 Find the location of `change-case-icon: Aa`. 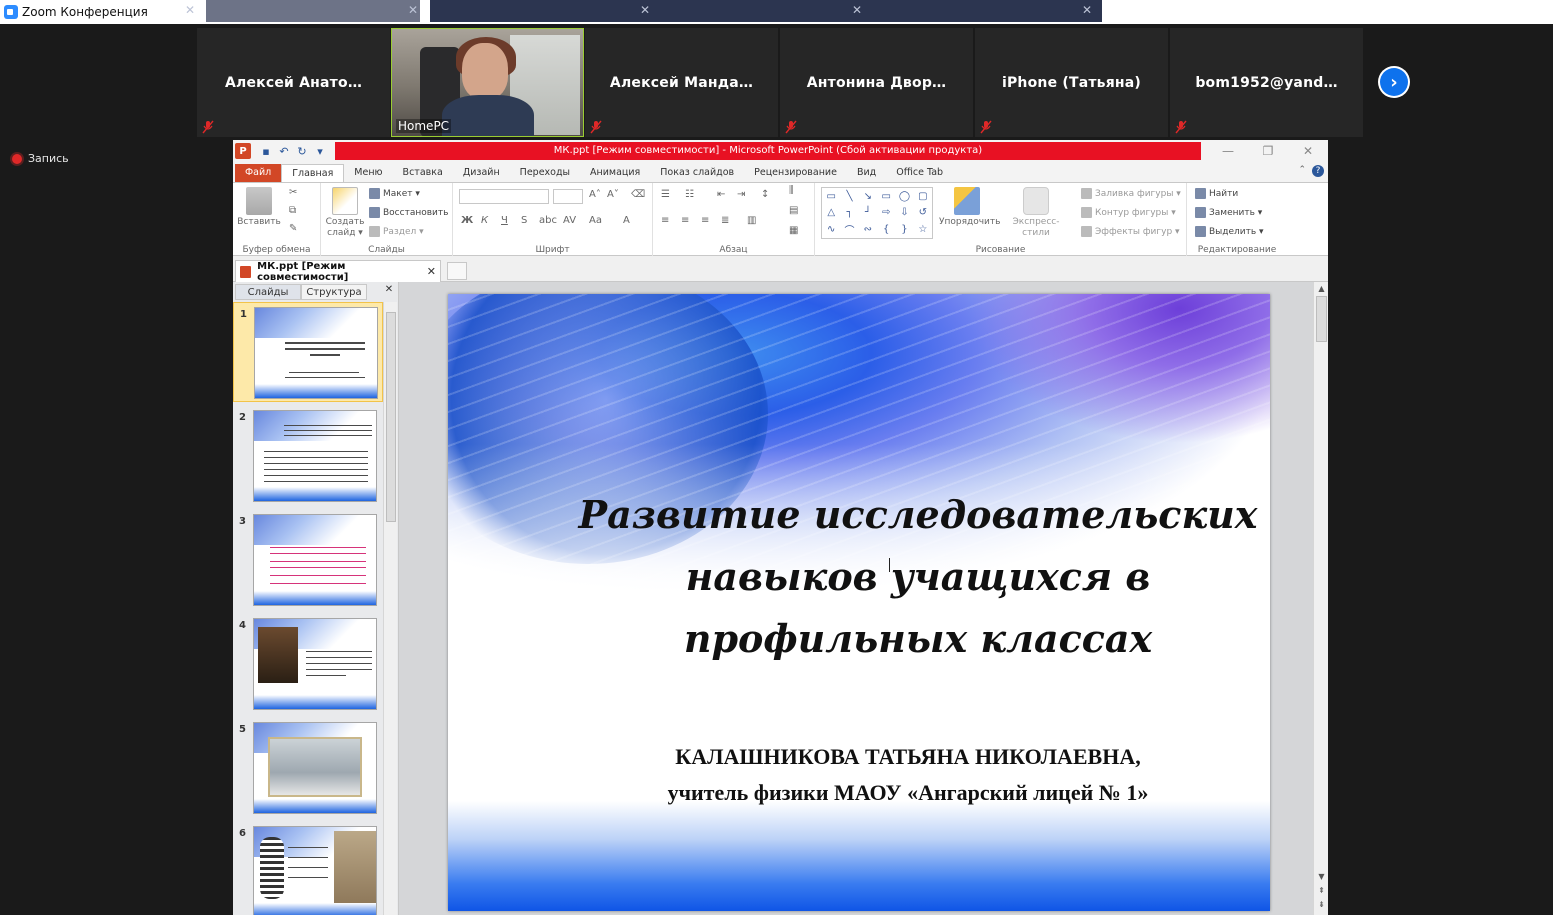

change-case-icon: Aa is located at coordinates (595, 220).